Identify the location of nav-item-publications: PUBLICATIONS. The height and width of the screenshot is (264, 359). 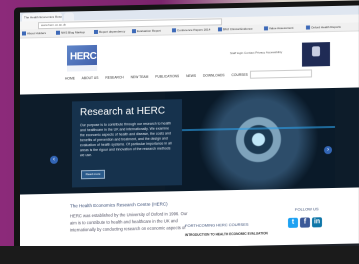
(167, 76).